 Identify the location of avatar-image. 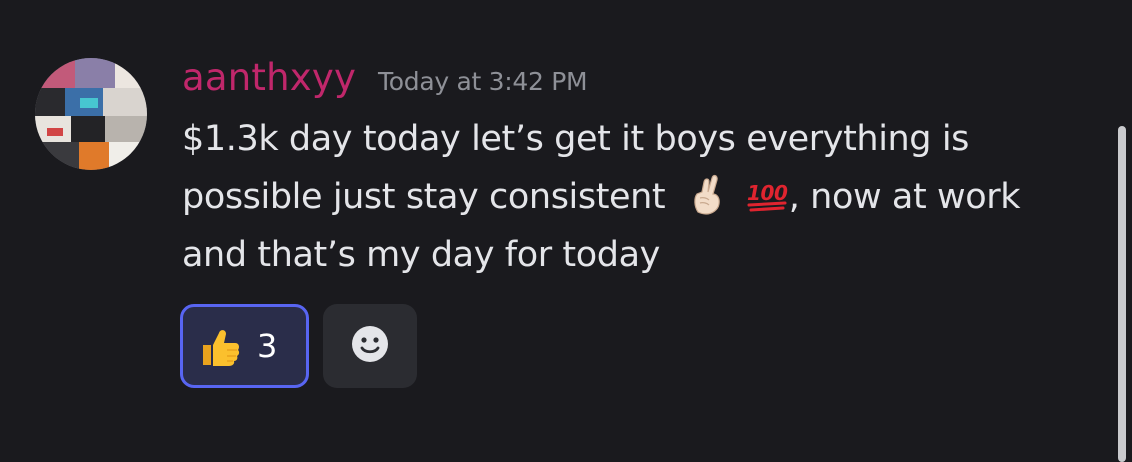
(91, 114).